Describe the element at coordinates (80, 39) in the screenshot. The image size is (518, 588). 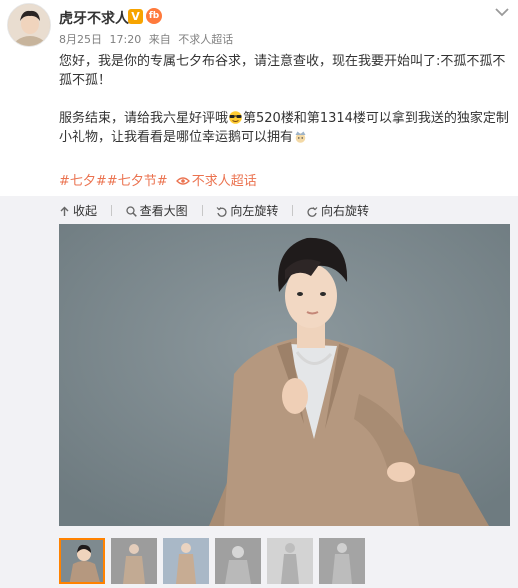
I see `post-date: 8月25日` at that location.